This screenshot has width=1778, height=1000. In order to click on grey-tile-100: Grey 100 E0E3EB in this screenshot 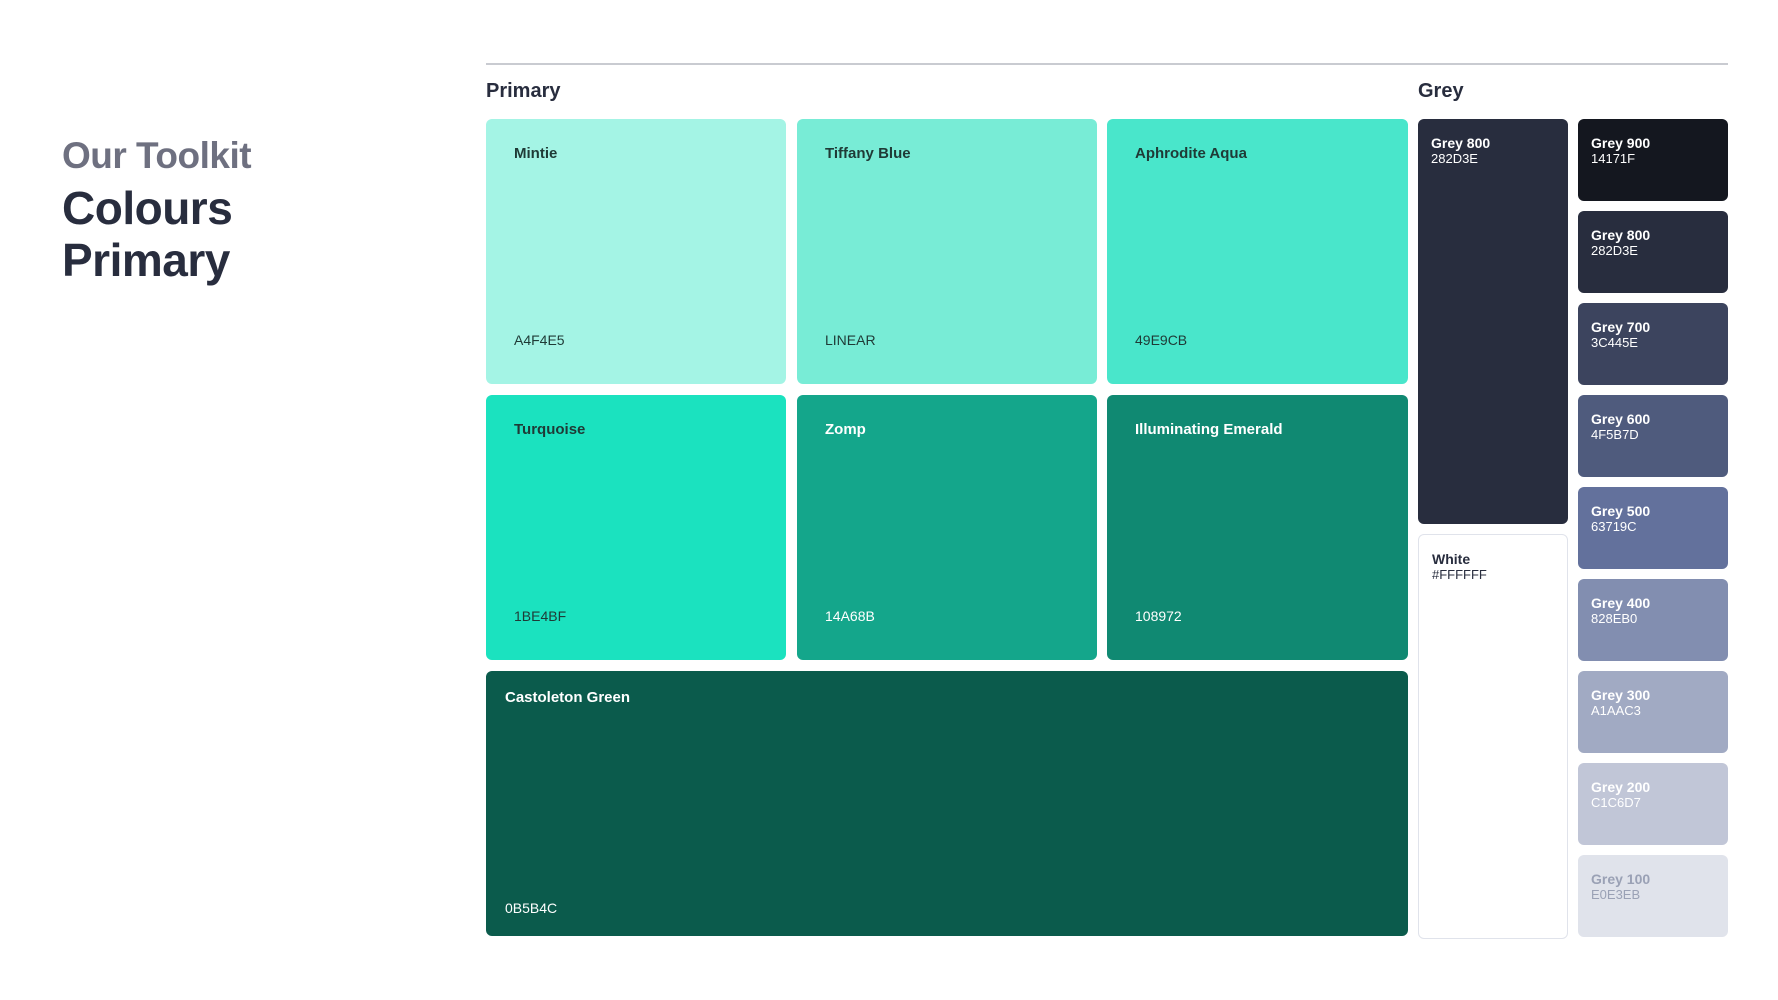, I will do `click(1653, 896)`.